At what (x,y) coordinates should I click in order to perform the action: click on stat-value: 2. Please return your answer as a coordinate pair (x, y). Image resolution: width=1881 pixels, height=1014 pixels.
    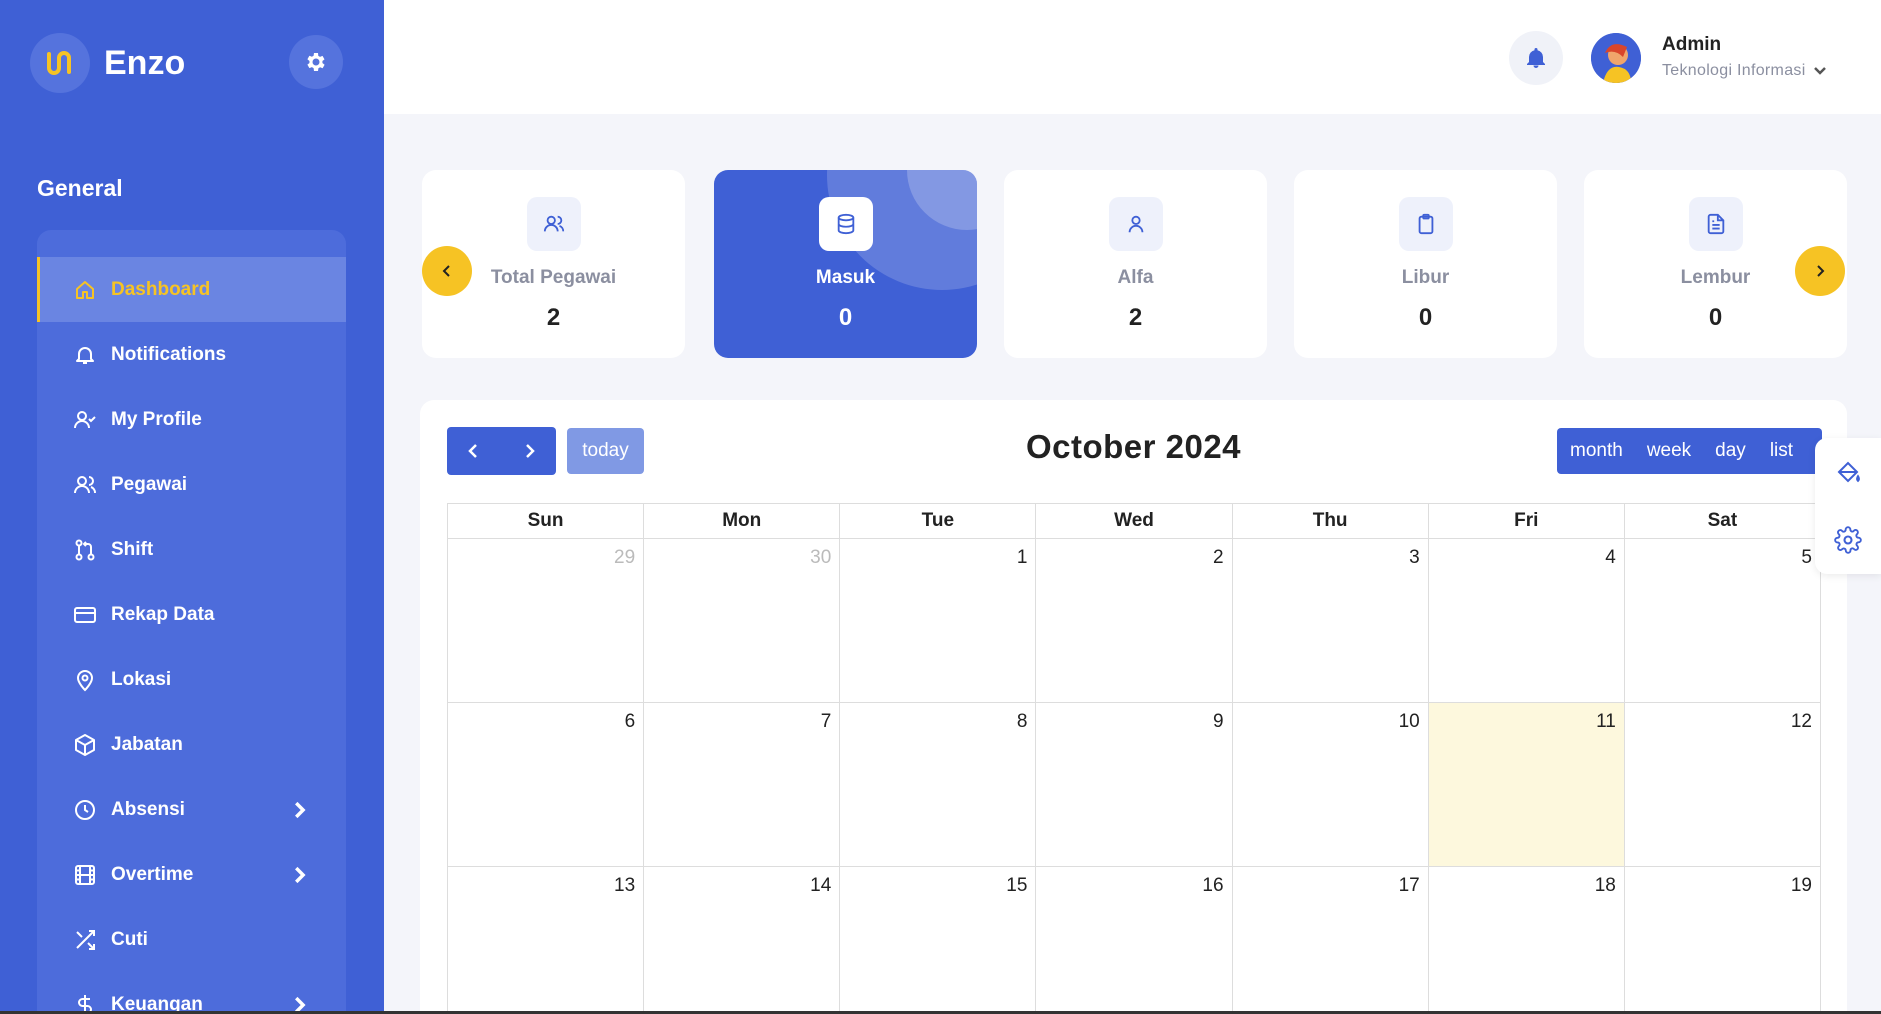
    Looking at the image, I should click on (553, 317).